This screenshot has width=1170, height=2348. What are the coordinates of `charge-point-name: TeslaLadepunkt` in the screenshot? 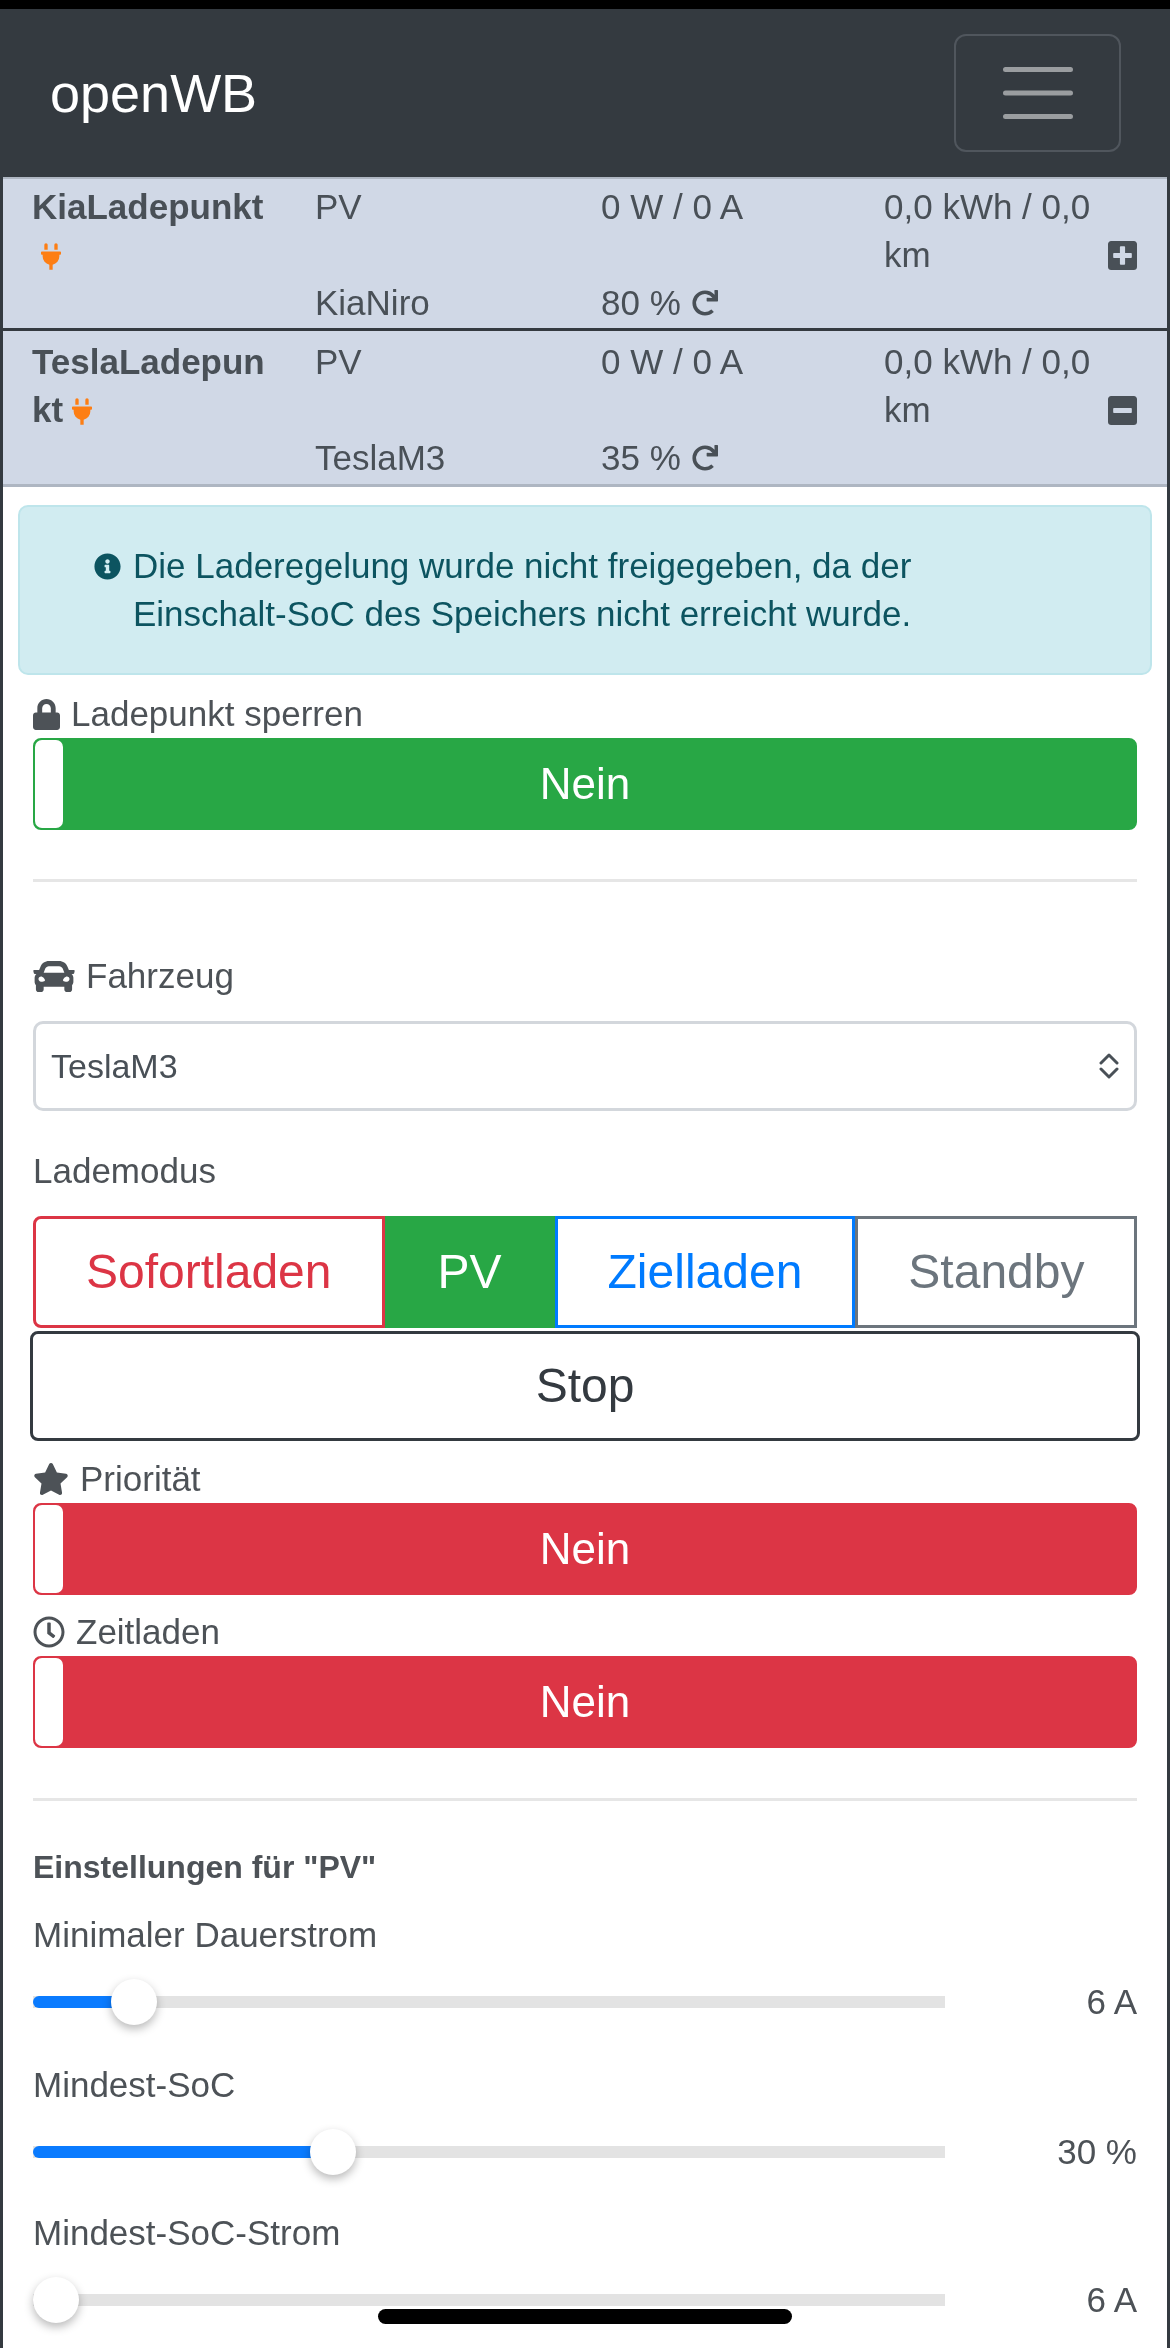 It's located at (148, 385).